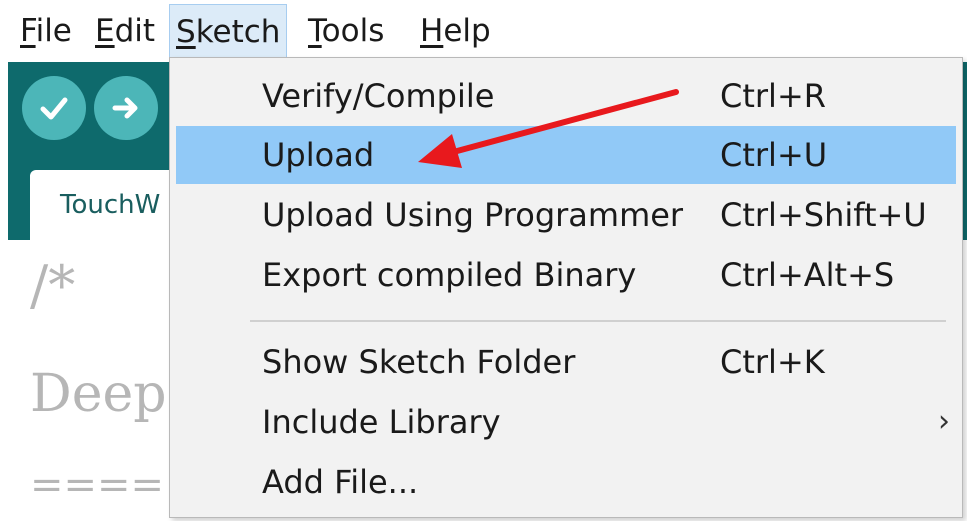 This screenshot has width=967, height=521. I want to click on verify-button, so click(54, 108).